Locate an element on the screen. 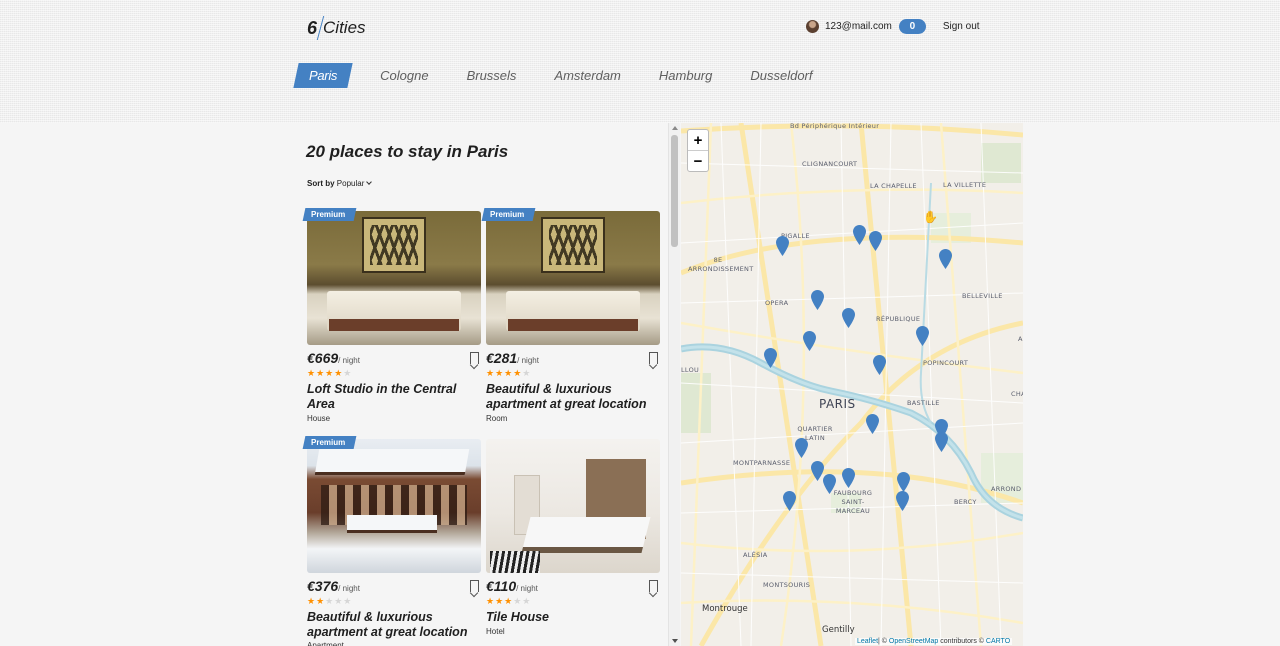 This screenshot has height=646, width=1280. scrollbar is located at coordinates (674, 384).